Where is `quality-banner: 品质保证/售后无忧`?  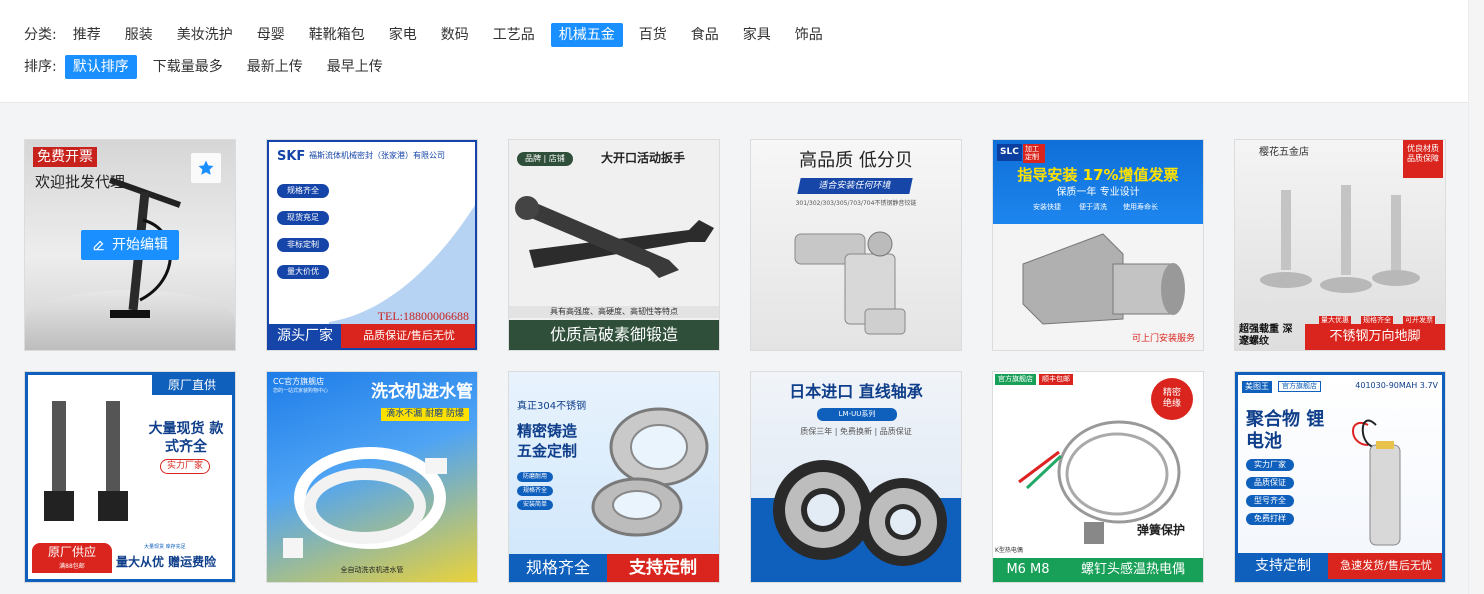
quality-banner: 品质保证/售后无忧 is located at coordinates (408, 336).